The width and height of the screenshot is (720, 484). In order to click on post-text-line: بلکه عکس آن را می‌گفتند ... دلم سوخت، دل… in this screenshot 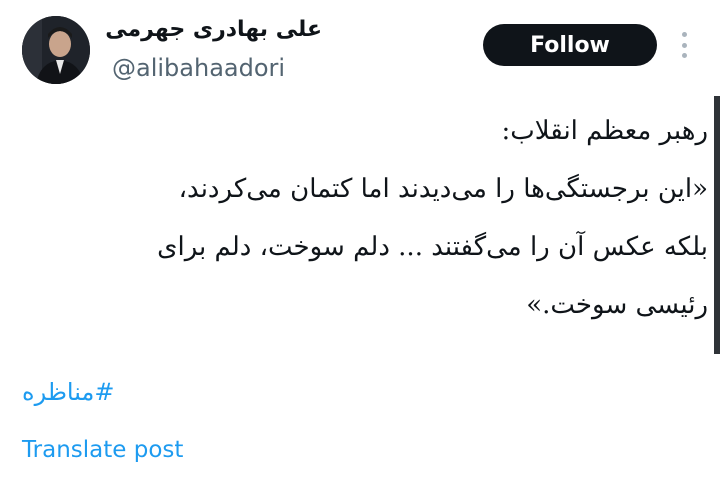, I will do `click(432, 247)`.